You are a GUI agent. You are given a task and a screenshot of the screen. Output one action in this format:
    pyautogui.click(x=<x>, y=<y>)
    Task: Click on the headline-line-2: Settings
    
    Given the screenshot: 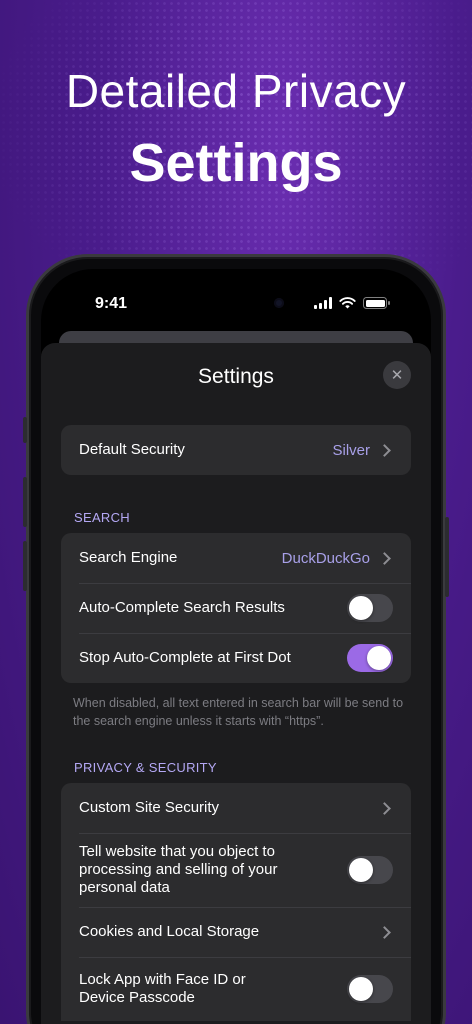 What is the action you would take?
    pyautogui.click(x=236, y=163)
    